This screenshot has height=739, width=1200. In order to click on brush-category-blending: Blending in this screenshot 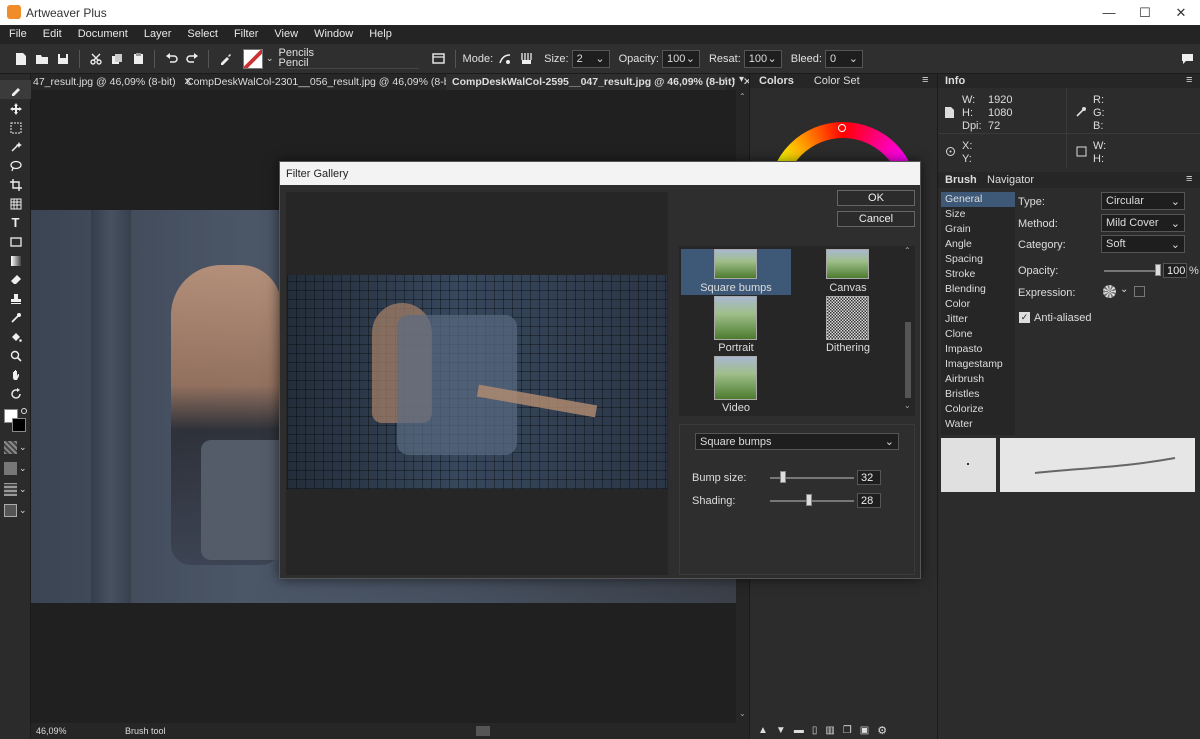, I will do `click(978, 289)`.